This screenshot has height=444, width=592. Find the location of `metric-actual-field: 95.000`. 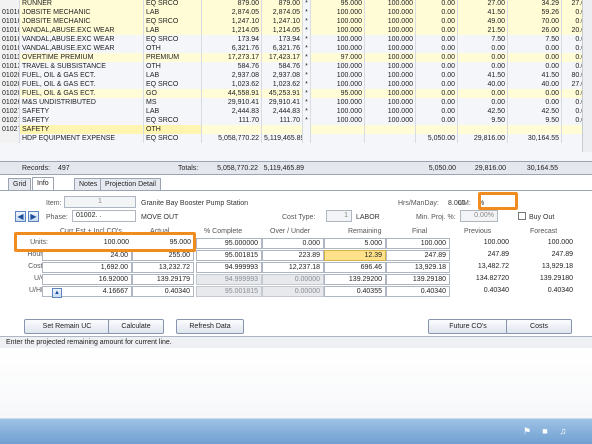

metric-actual-field: 95.000 is located at coordinates (163, 243).